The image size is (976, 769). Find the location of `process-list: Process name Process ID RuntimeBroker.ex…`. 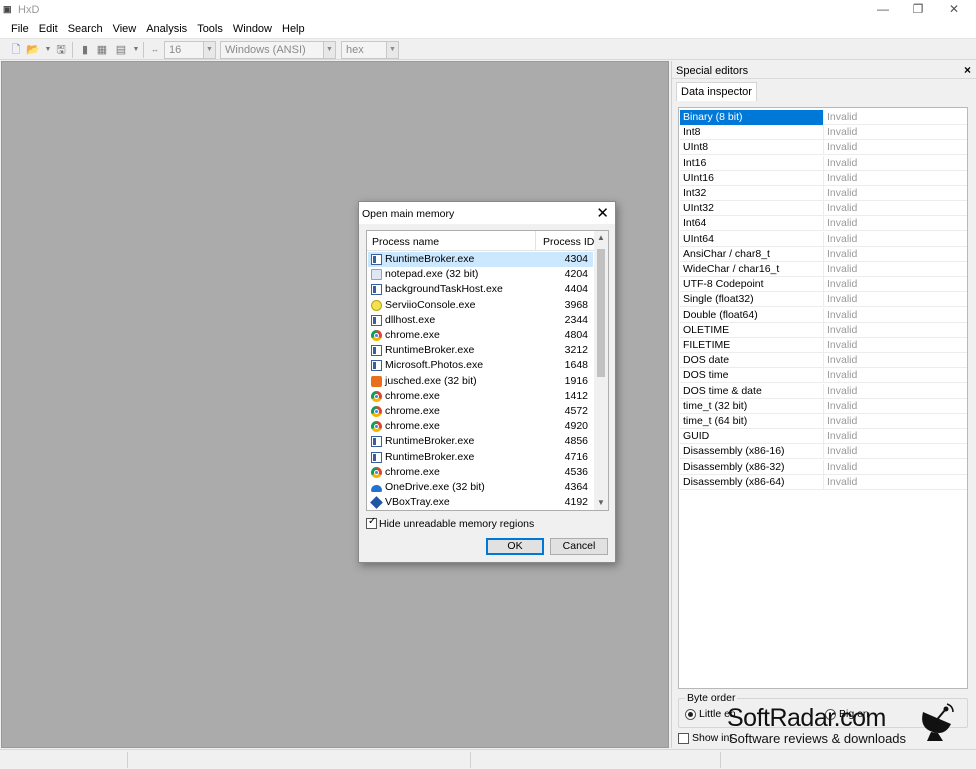

process-list: Process name Process ID RuntimeBroker.ex… is located at coordinates (487, 370).